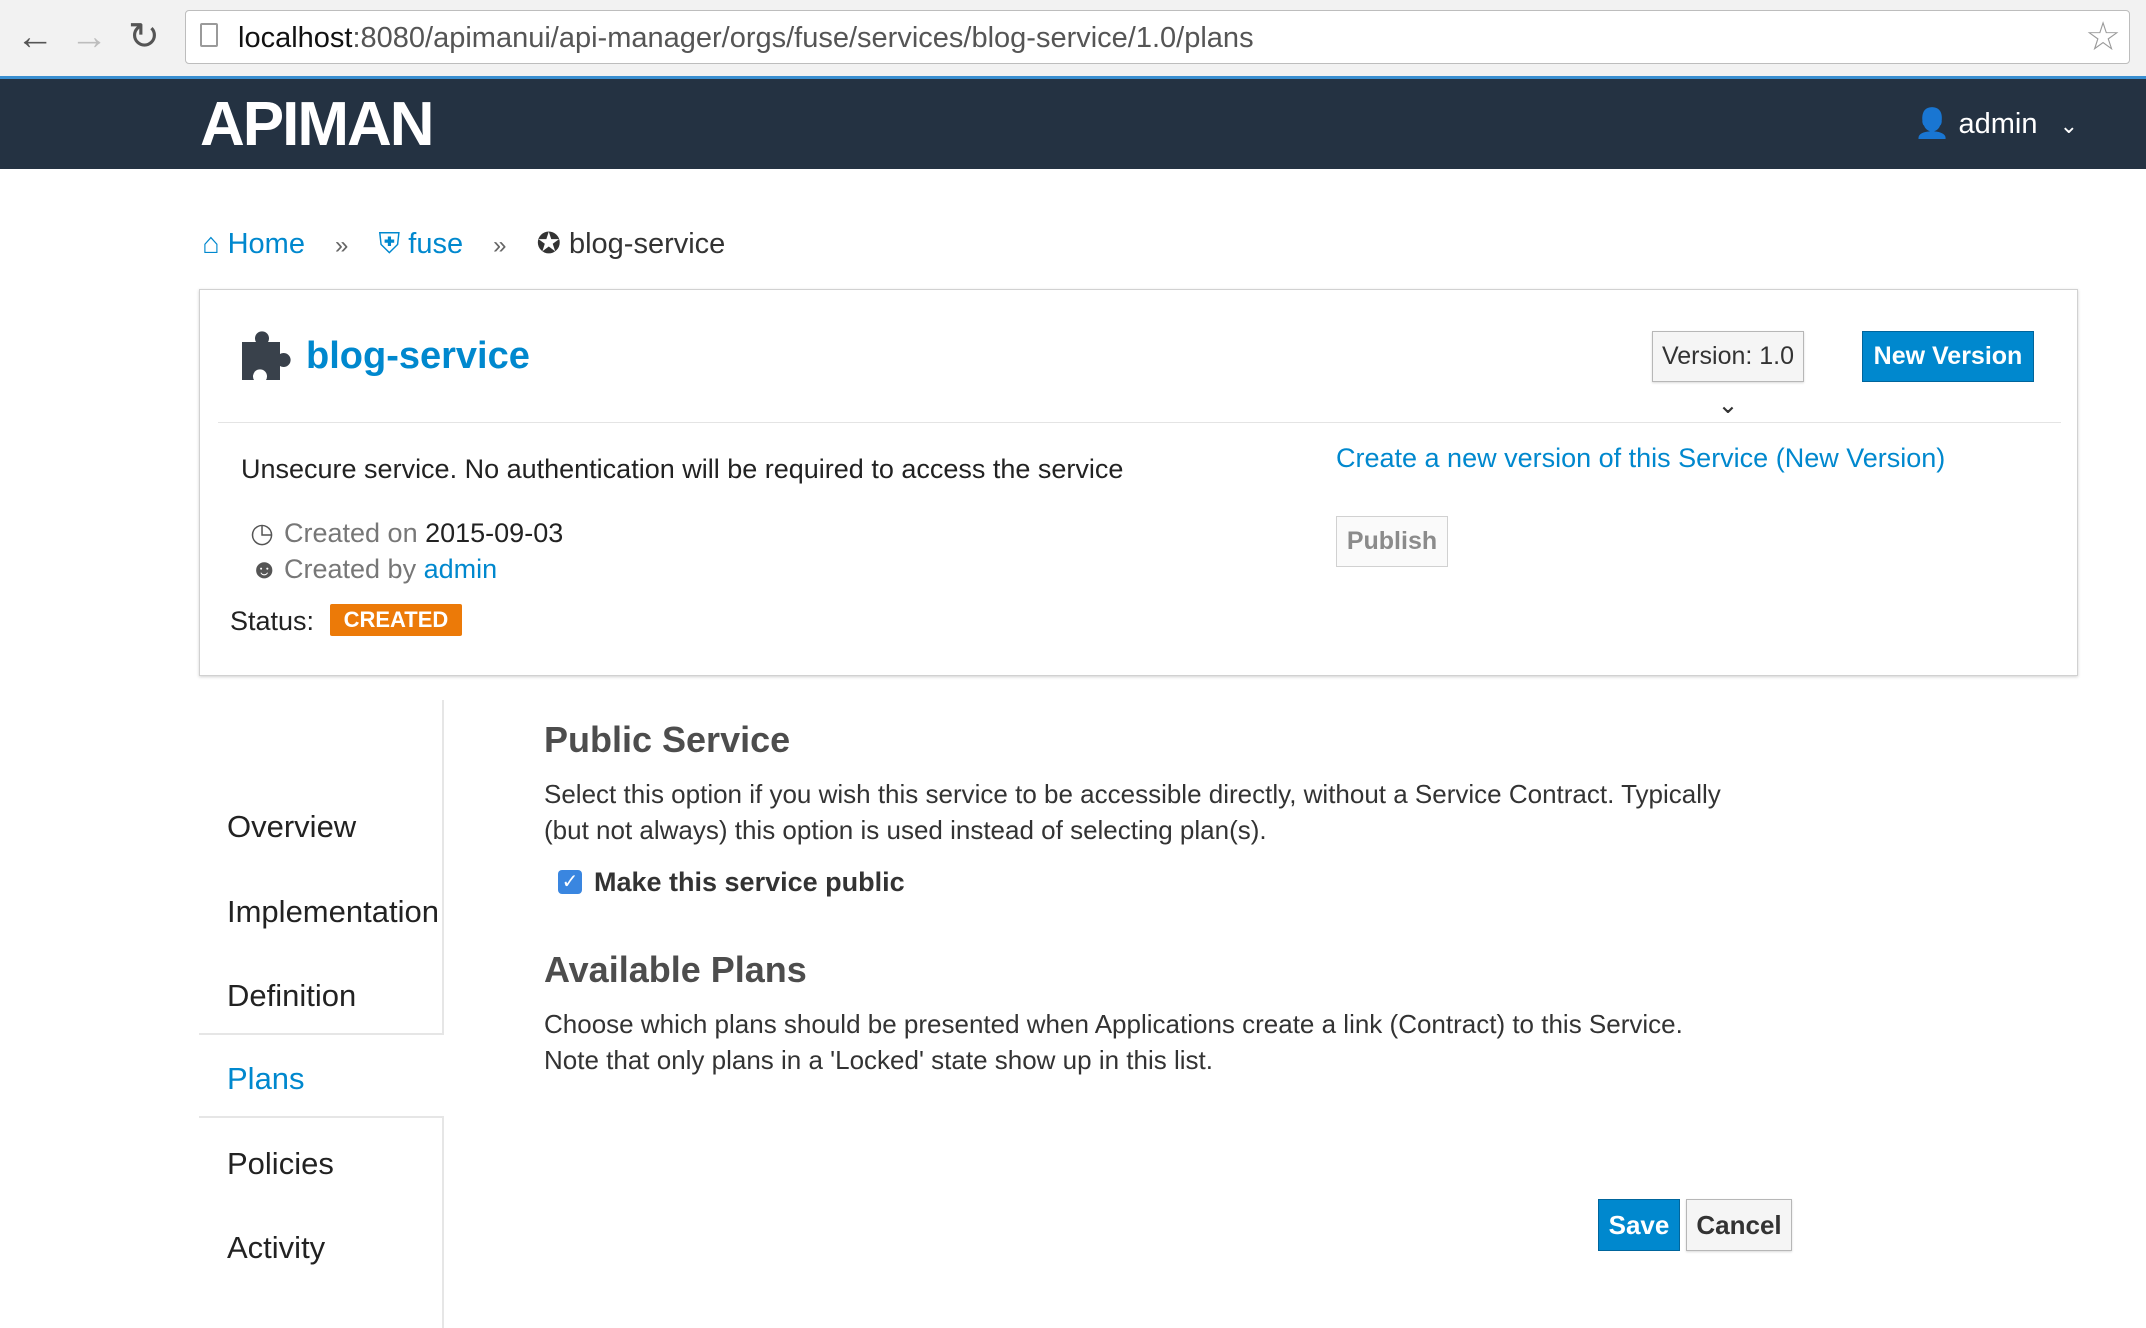 This screenshot has width=2146, height=1328. Describe the element at coordinates (317, 125) in the screenshot. I see `apiman-logo: APIMAN` at that location.